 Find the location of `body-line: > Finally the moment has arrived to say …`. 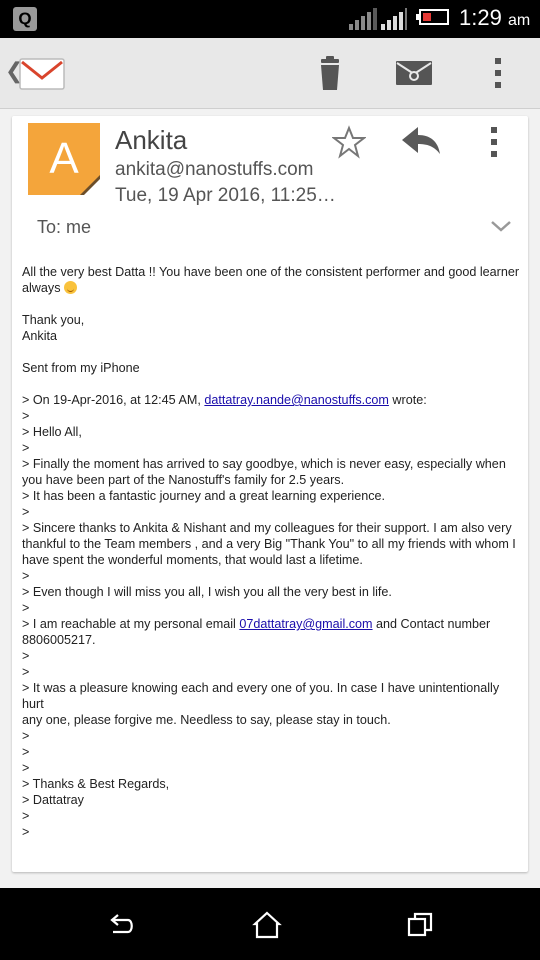

body-line: > Finally the moment has arrived to say … is located at coordinates (264, 464).